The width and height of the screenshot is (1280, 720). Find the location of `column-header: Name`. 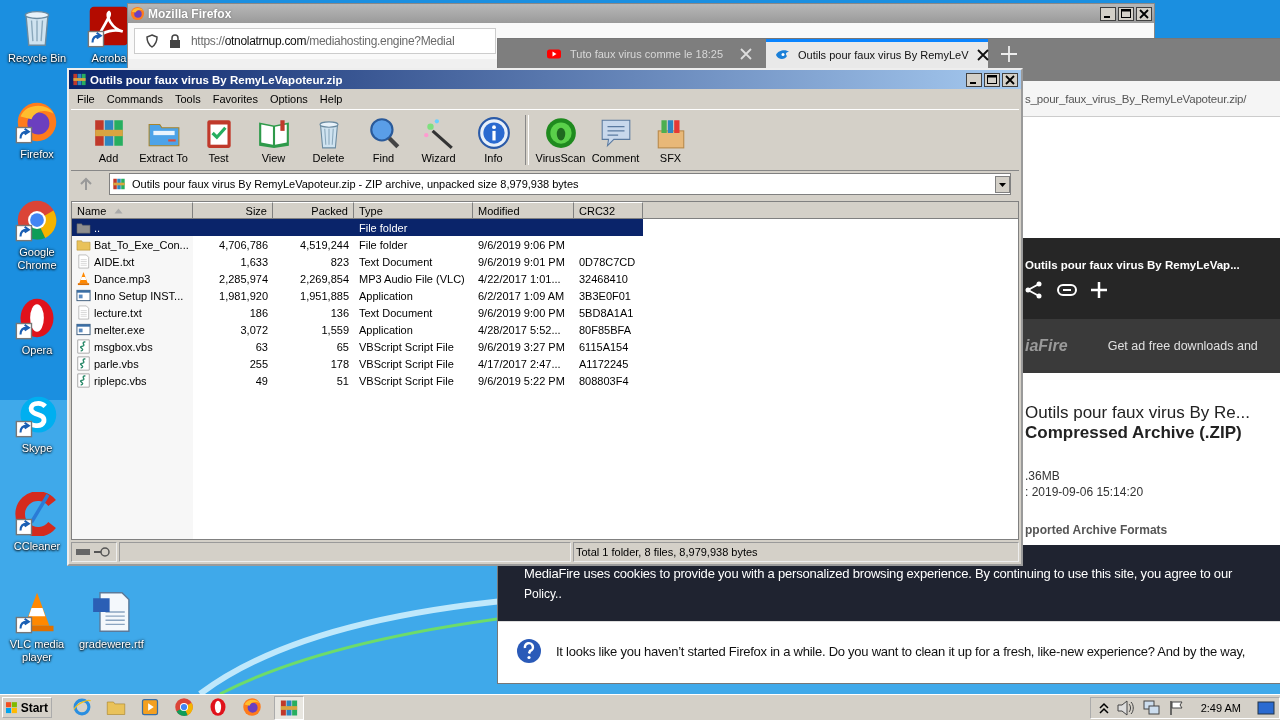

column-header: Name is located at coordinates (132, 210).